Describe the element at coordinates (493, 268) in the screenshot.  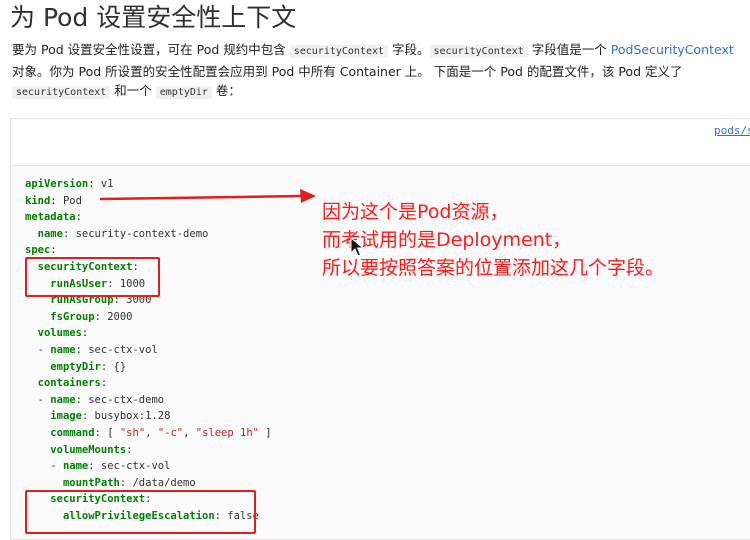
I see `annotation-line-3: 所以要按照答案的位置添加这几个字段。` at that location.